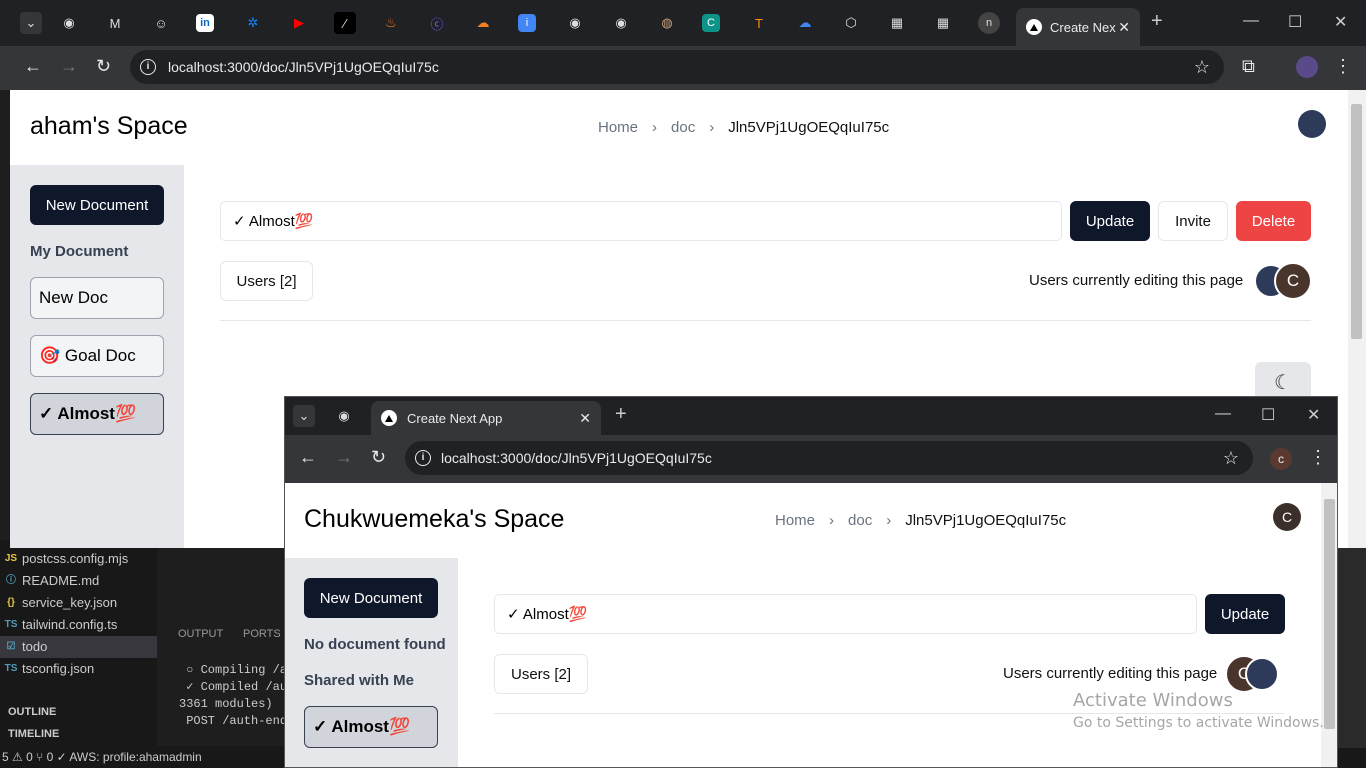  What do you see at coordinates (486, 418) in the screenshot?
I see `active-tab: Create Next App ✕` at bounding box center [486, 418].